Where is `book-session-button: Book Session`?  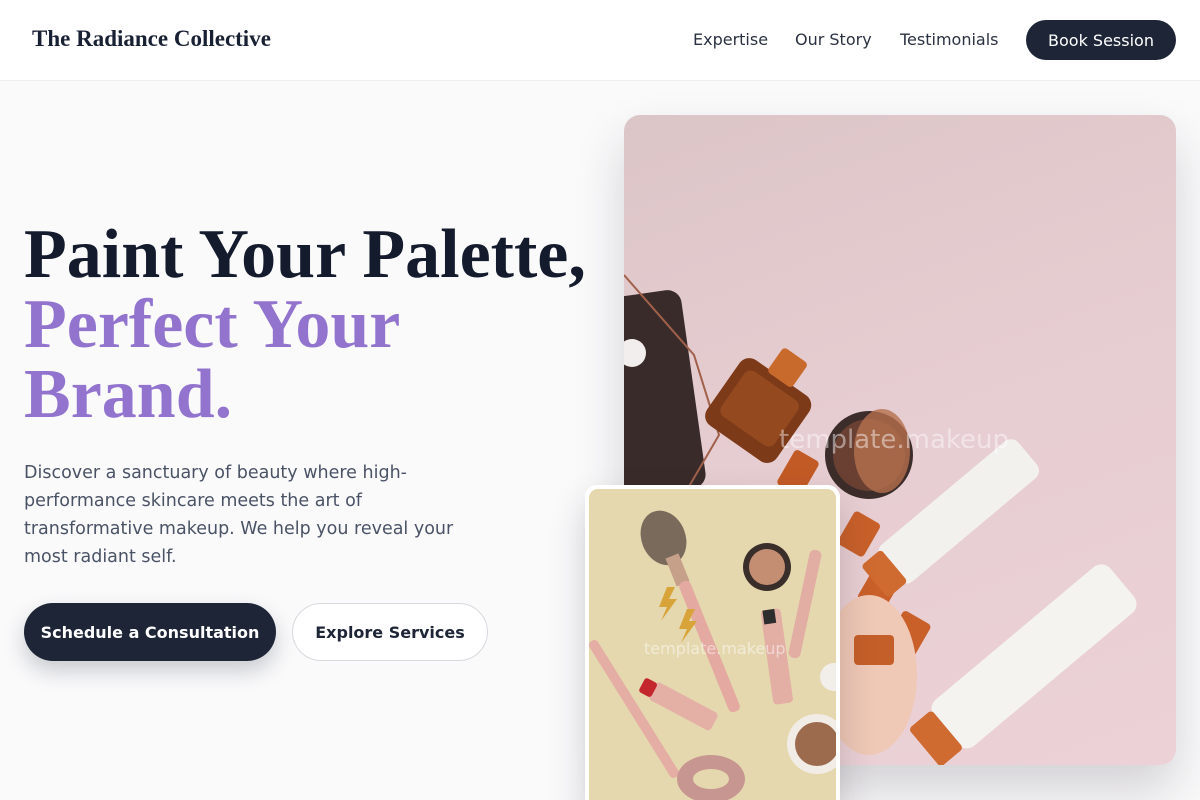
book-session-button: Book Session is located at coordinates (1101, 40).